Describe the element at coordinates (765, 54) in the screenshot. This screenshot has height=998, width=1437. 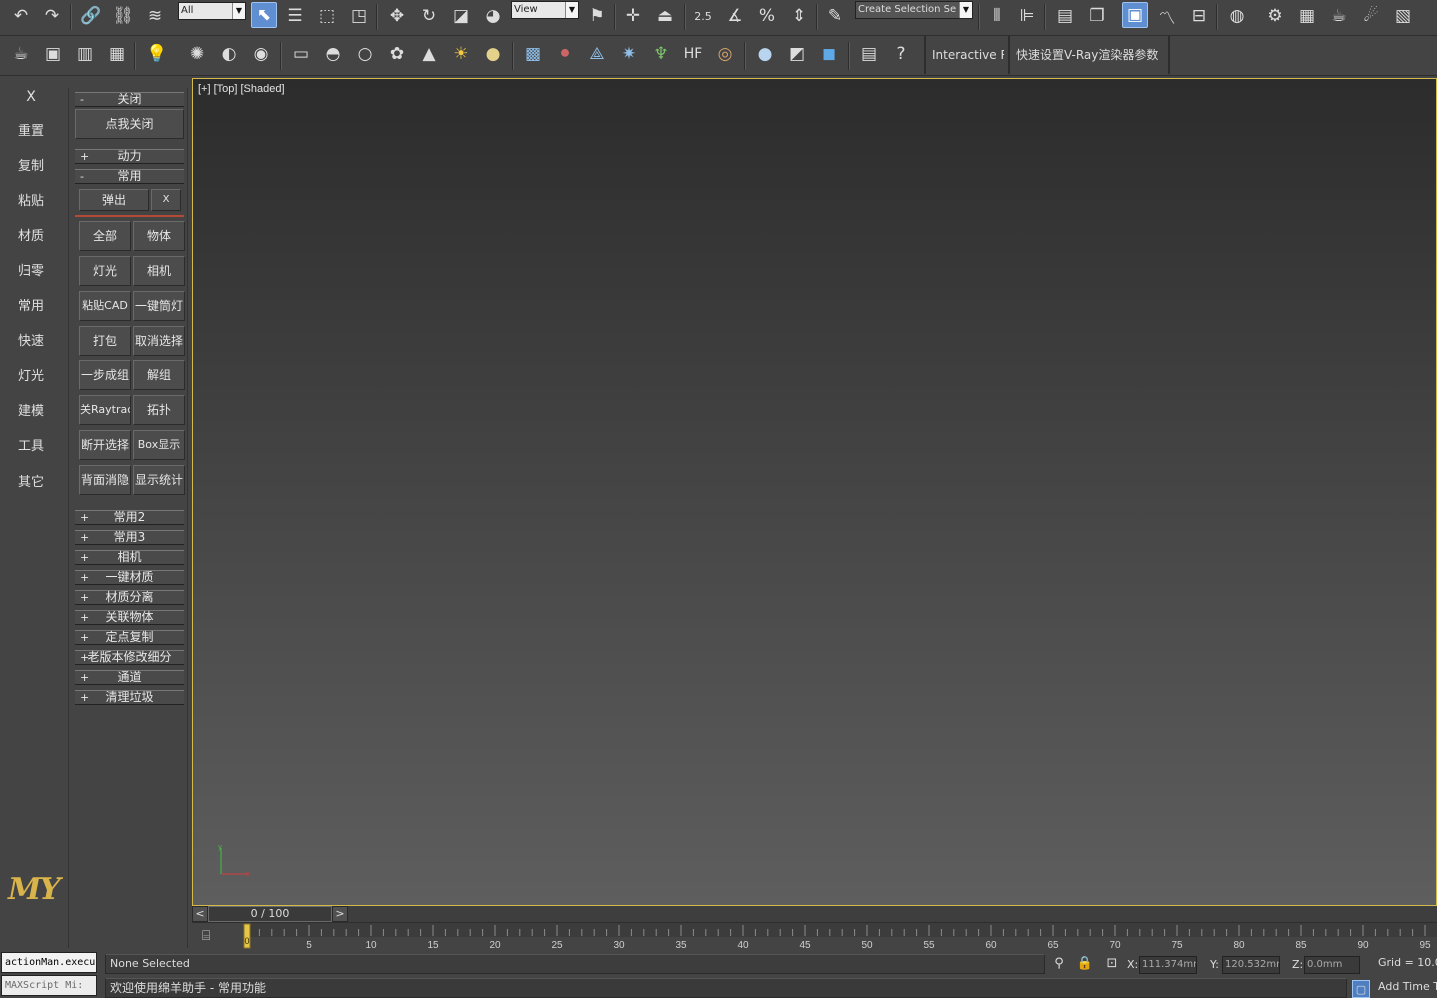
I see `material-sphere-icon: ●` at that location.